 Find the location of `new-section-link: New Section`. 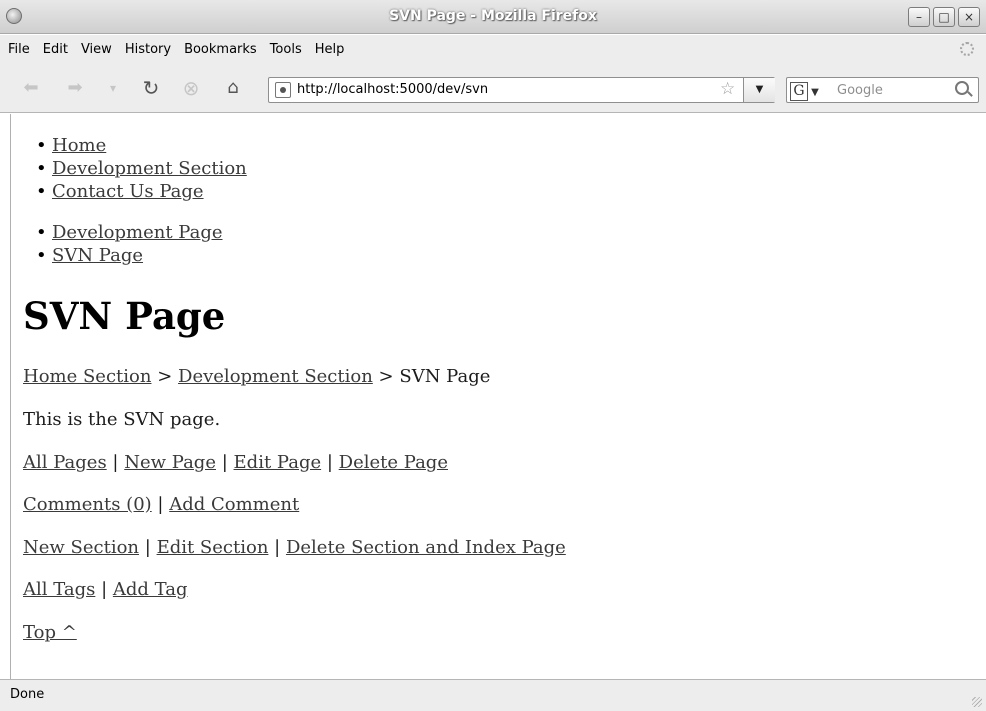

new-section-link: New Section is located at coordinates (81, 547).